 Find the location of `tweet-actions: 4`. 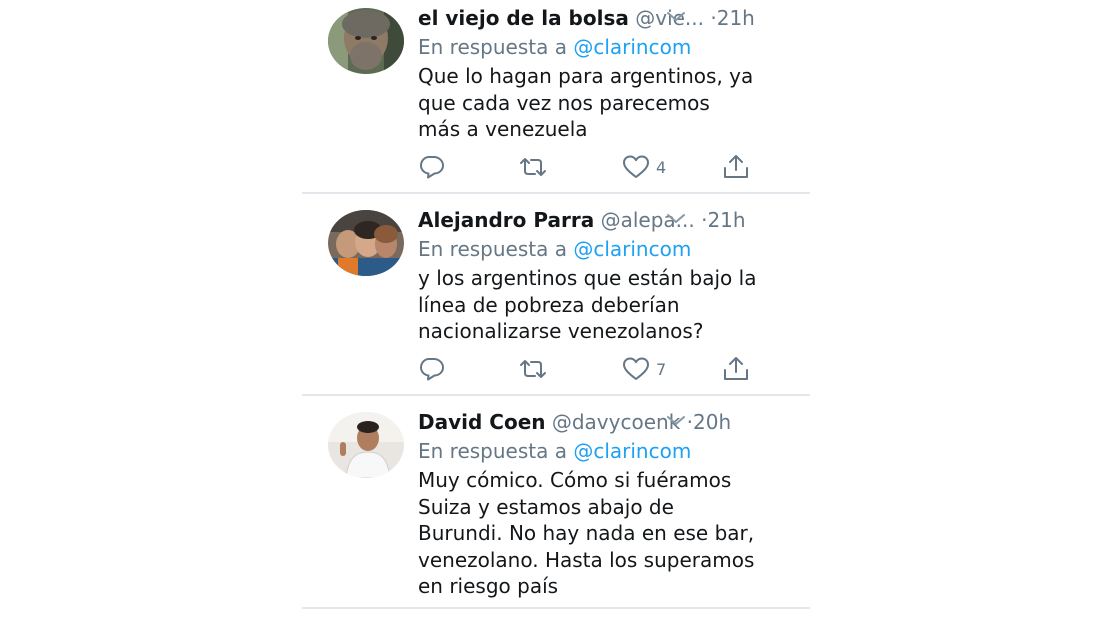

tweet-actions: 4 is located at coordinates (608, 167).